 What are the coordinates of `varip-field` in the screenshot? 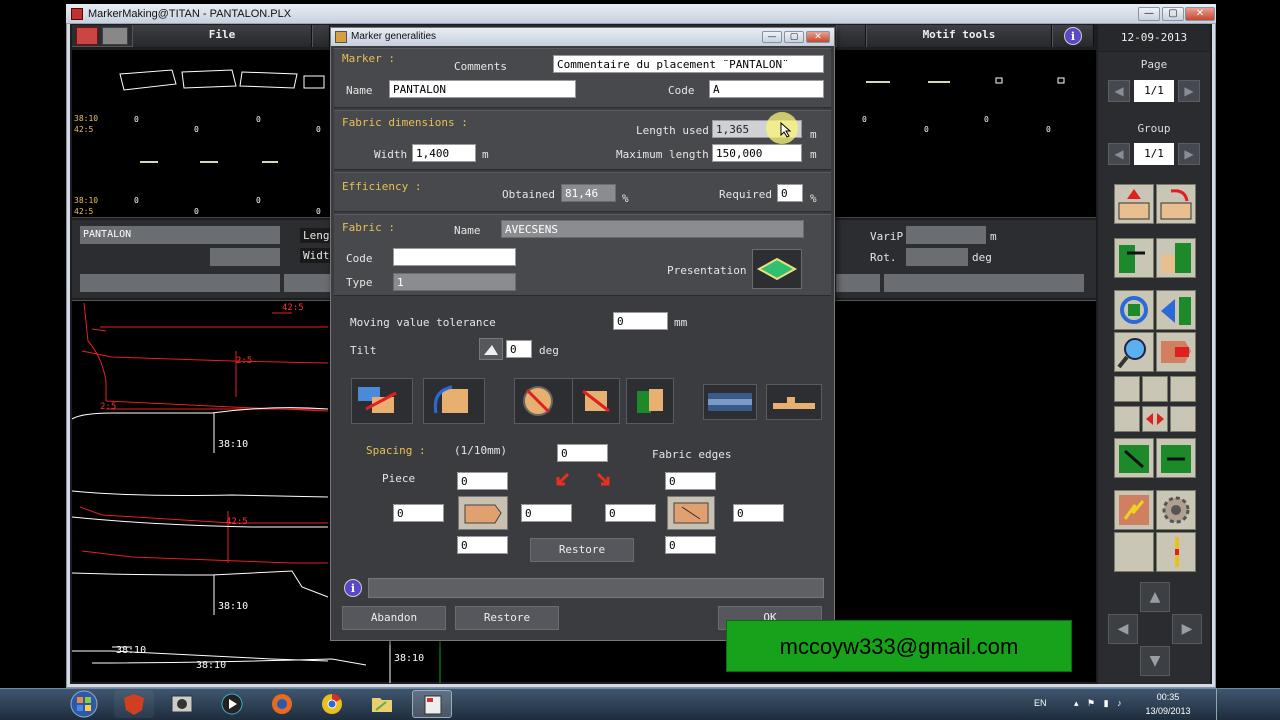 It's located at (946, 235).